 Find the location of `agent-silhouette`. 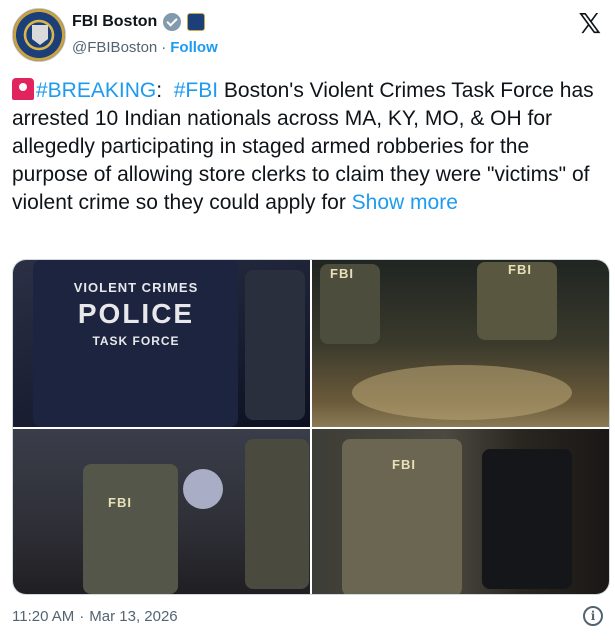

agent-silhouette is located at coordinates (275, 345).